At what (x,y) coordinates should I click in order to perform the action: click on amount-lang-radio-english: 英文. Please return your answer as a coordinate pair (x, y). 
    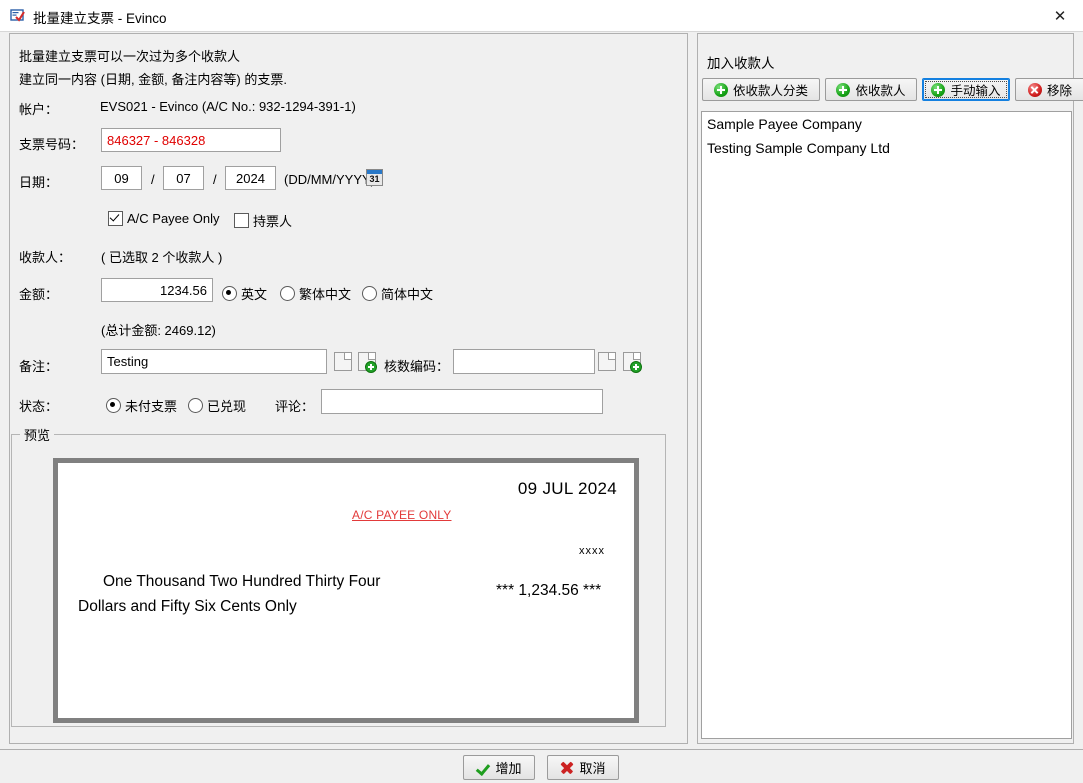
    Looking at the image, I should click on (244, 293).